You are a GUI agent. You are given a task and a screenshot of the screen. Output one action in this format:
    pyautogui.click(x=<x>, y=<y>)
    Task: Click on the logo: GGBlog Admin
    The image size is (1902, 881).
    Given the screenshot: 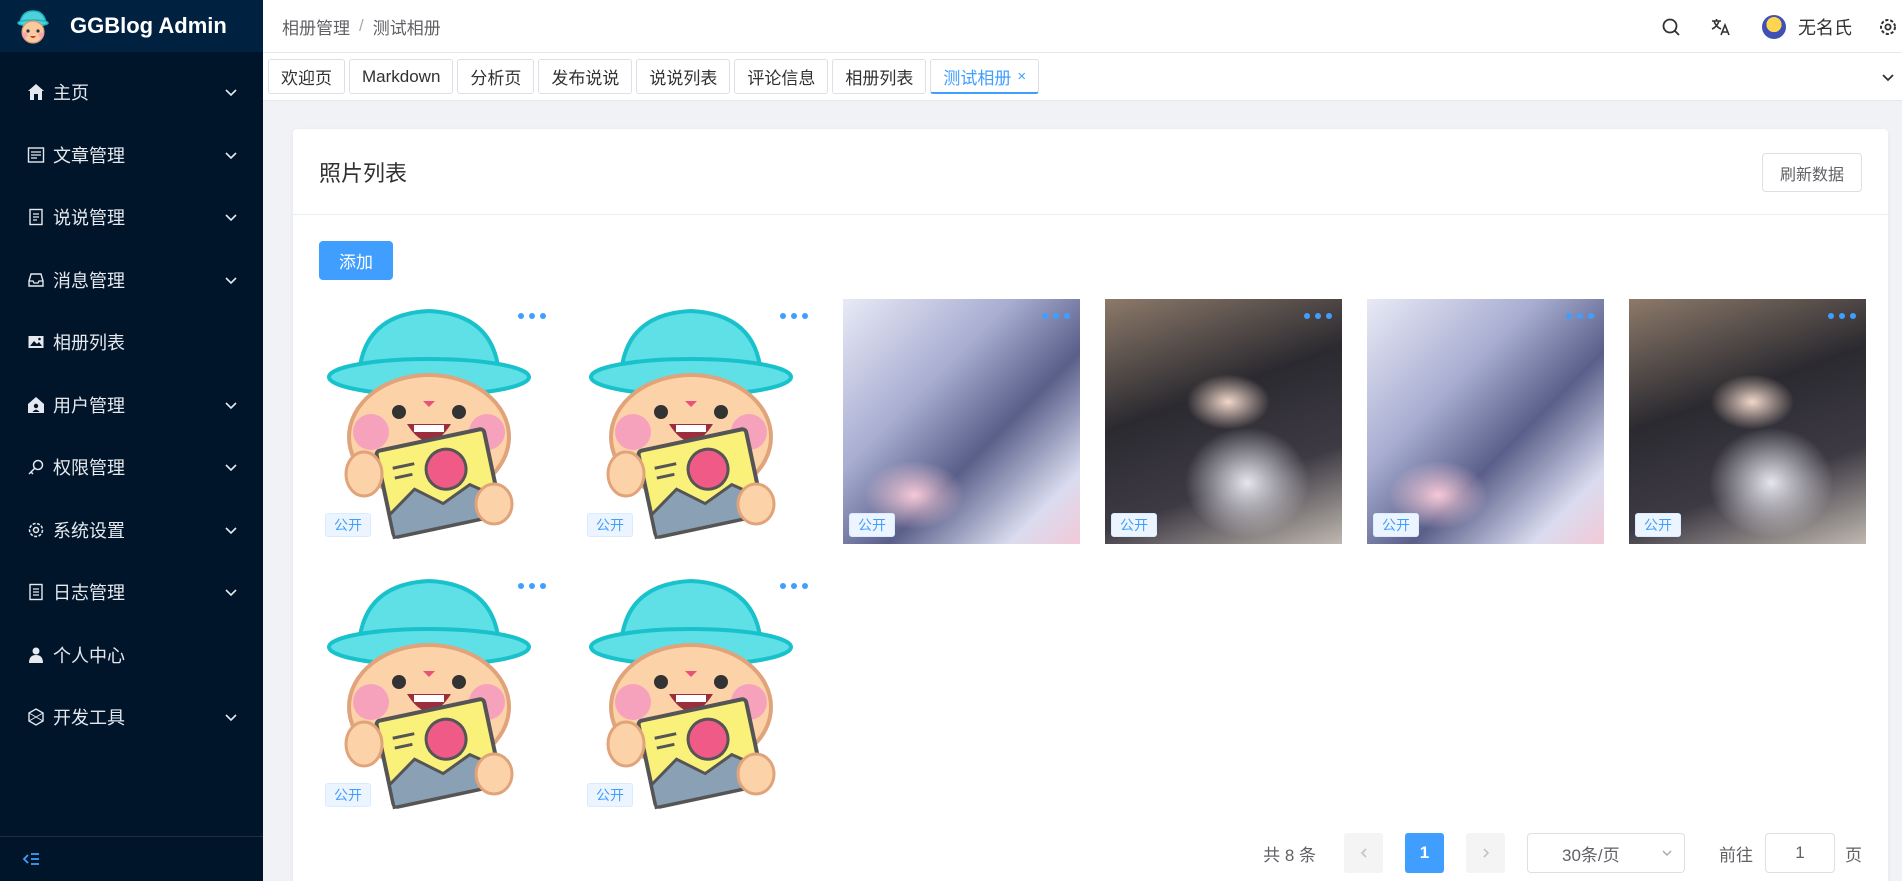 What is the action you would take?
    pyautogui.click(x=131, y=26)
    